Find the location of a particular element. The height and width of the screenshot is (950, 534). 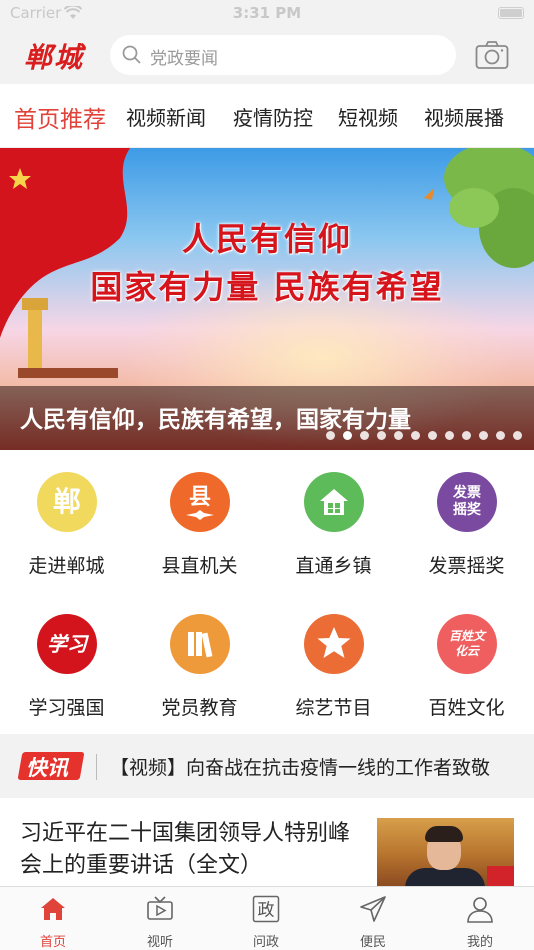

news-ticker: 快讯 【视频】向奋战在抗击疫情一线的工作者致敬 is located at coordinates (267, 766).